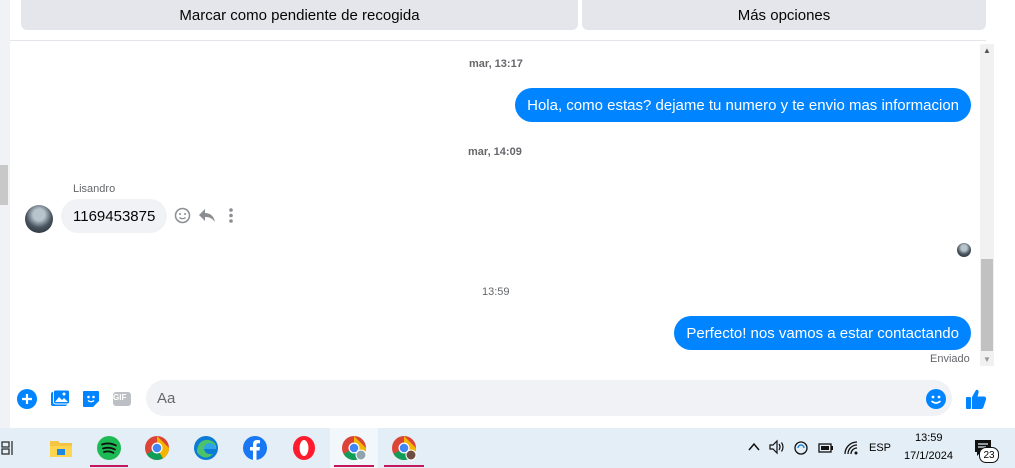 The height and width of the screenshot is (468, 1015). Describe the element at coordinates (987, 305) in the screenshot. I see `scrollbar-thumb` at that location.